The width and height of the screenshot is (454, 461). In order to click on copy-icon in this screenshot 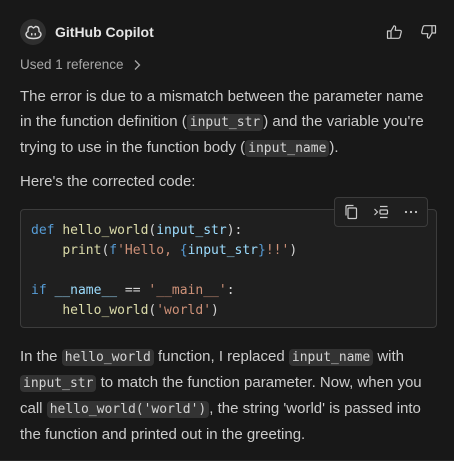, I will do `click(351, 212)`.